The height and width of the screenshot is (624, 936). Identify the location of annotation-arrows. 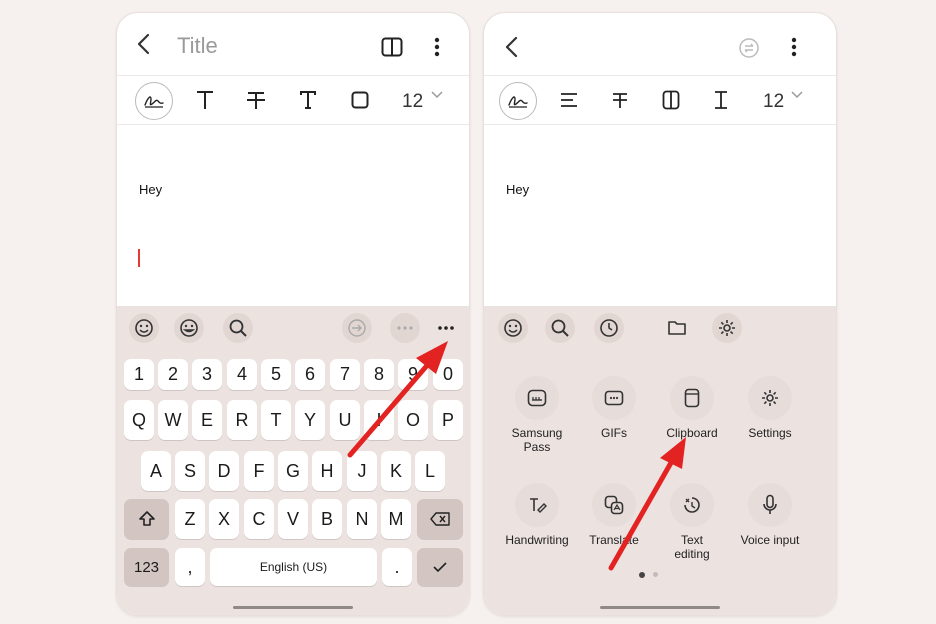
(516, 456).